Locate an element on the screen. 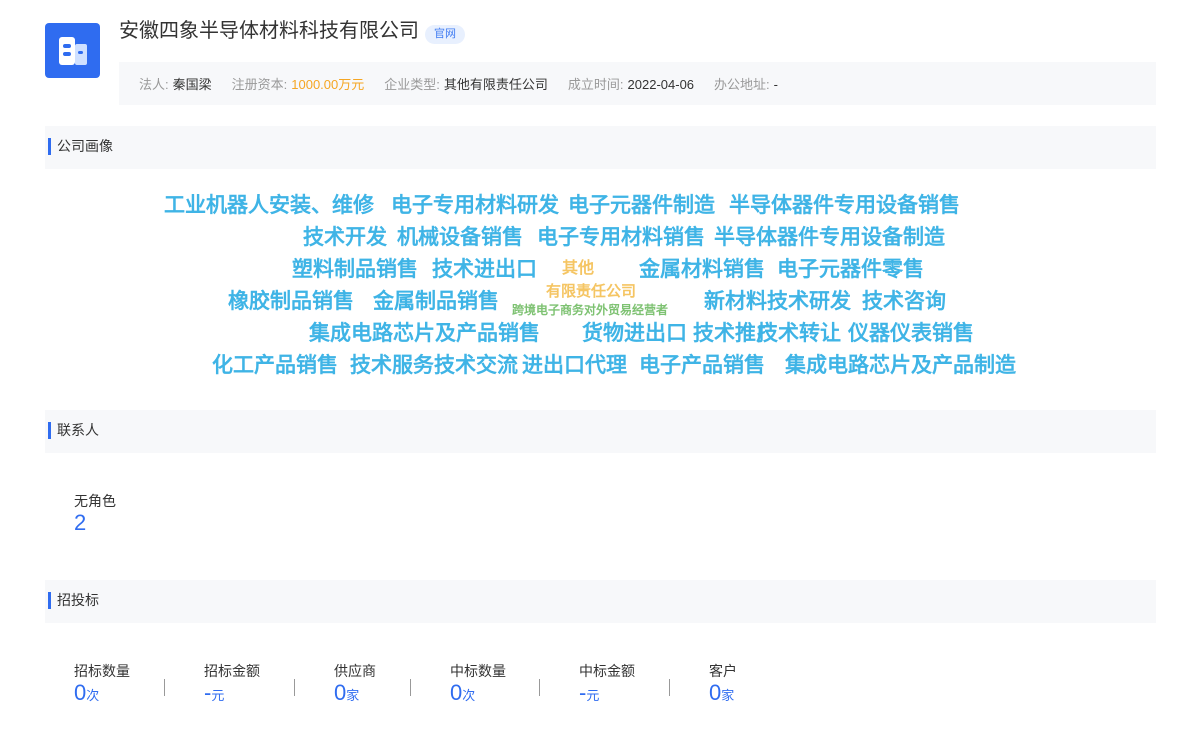 This screenshot has width=1200, height=752. word-cloud-tag: 集成电路芯片及产品制造 is located at coordinates (900, 365).